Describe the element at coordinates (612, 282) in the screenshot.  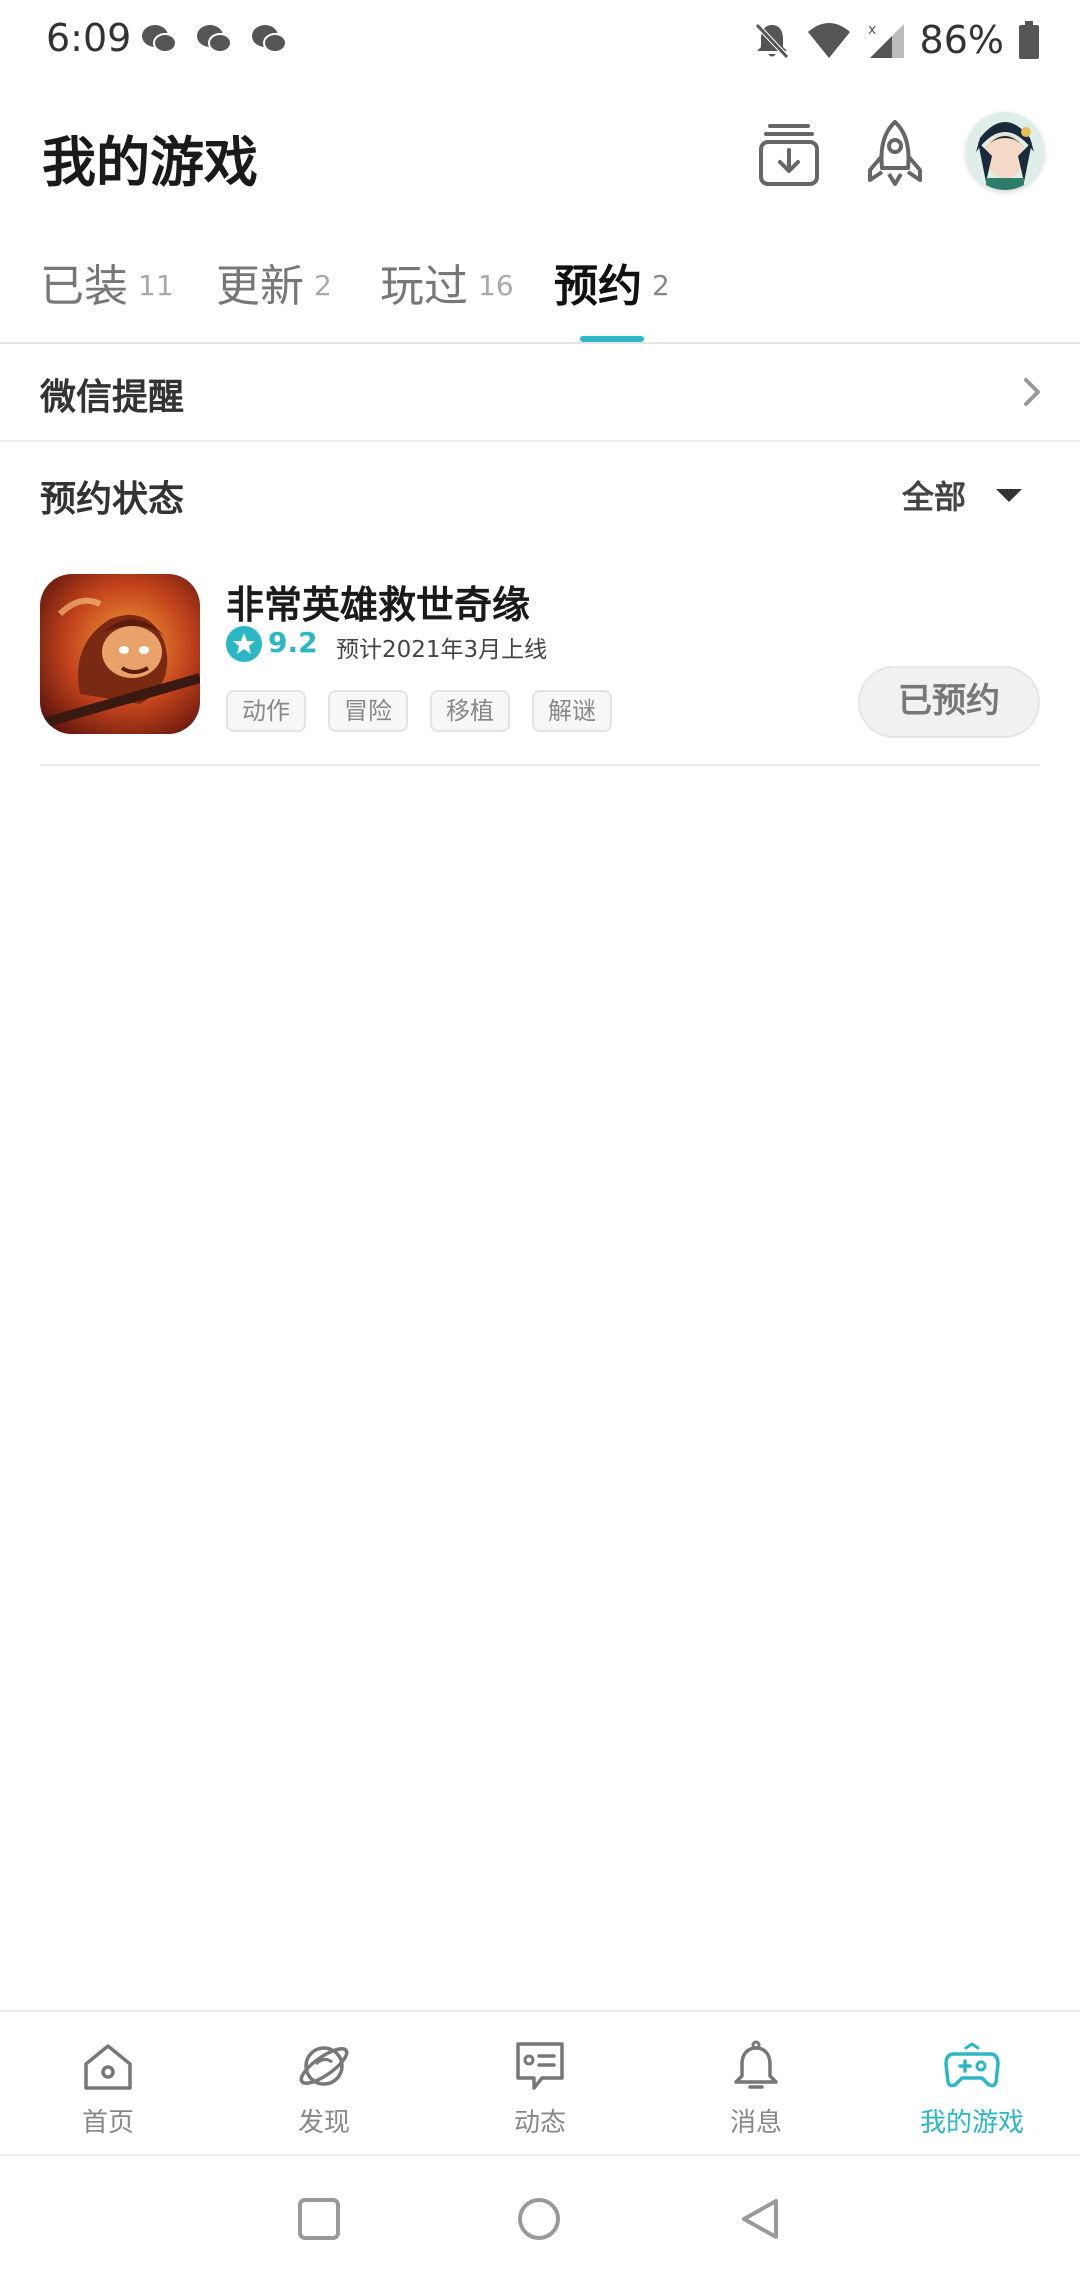
I see `tab-reserved: 预约 2` at that location.